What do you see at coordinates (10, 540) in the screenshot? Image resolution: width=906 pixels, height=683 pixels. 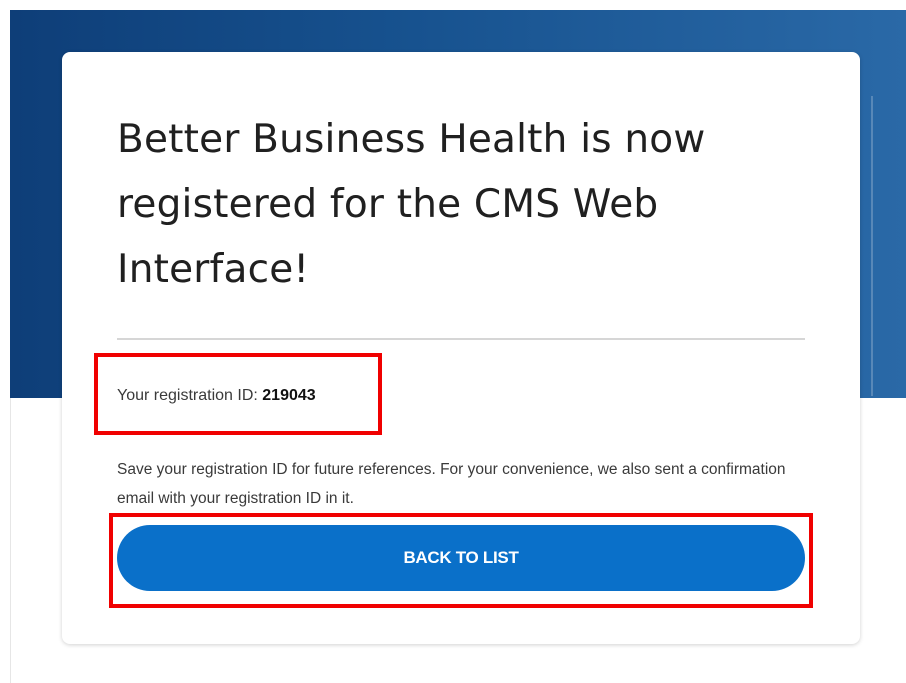 I see `left-border-line` at bounding box center [10, 540].